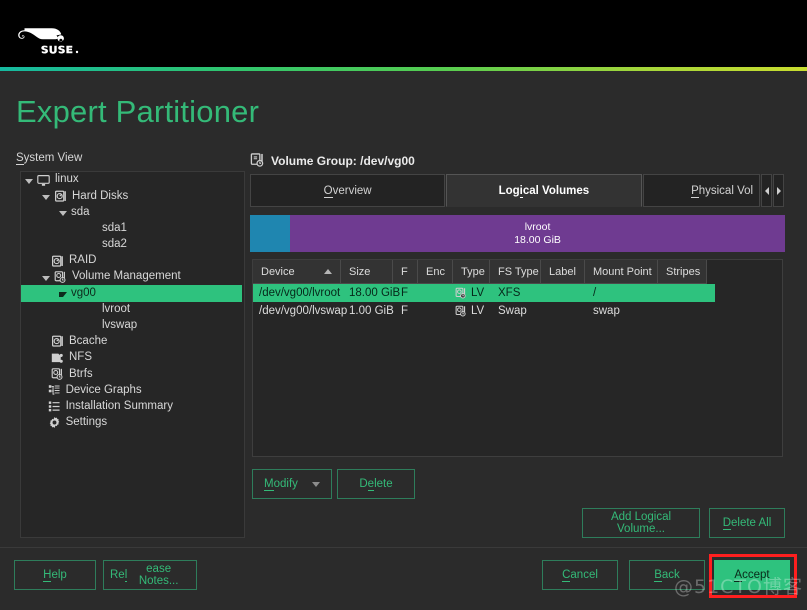 This screenshot has height=610, width=807. What do you see at coordinates (126, 276) in the screenshot?
I see `sidebar-item-label: Volume Management` at bounding box center [126, 276].